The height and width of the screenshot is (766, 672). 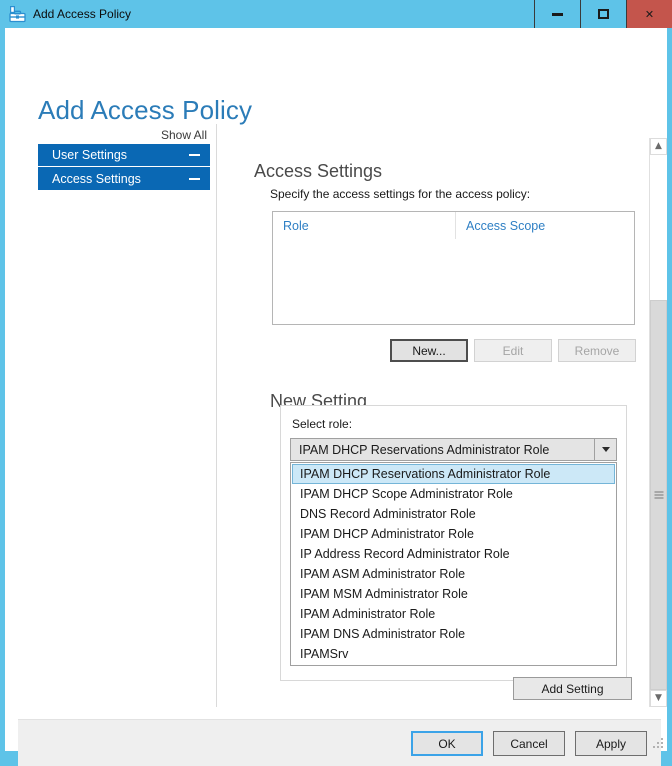 What do you see at coordinates (545, 225) in the screenshot?
I see `column-header-access-scope: Access Scope` at bounding box center [545, 225].